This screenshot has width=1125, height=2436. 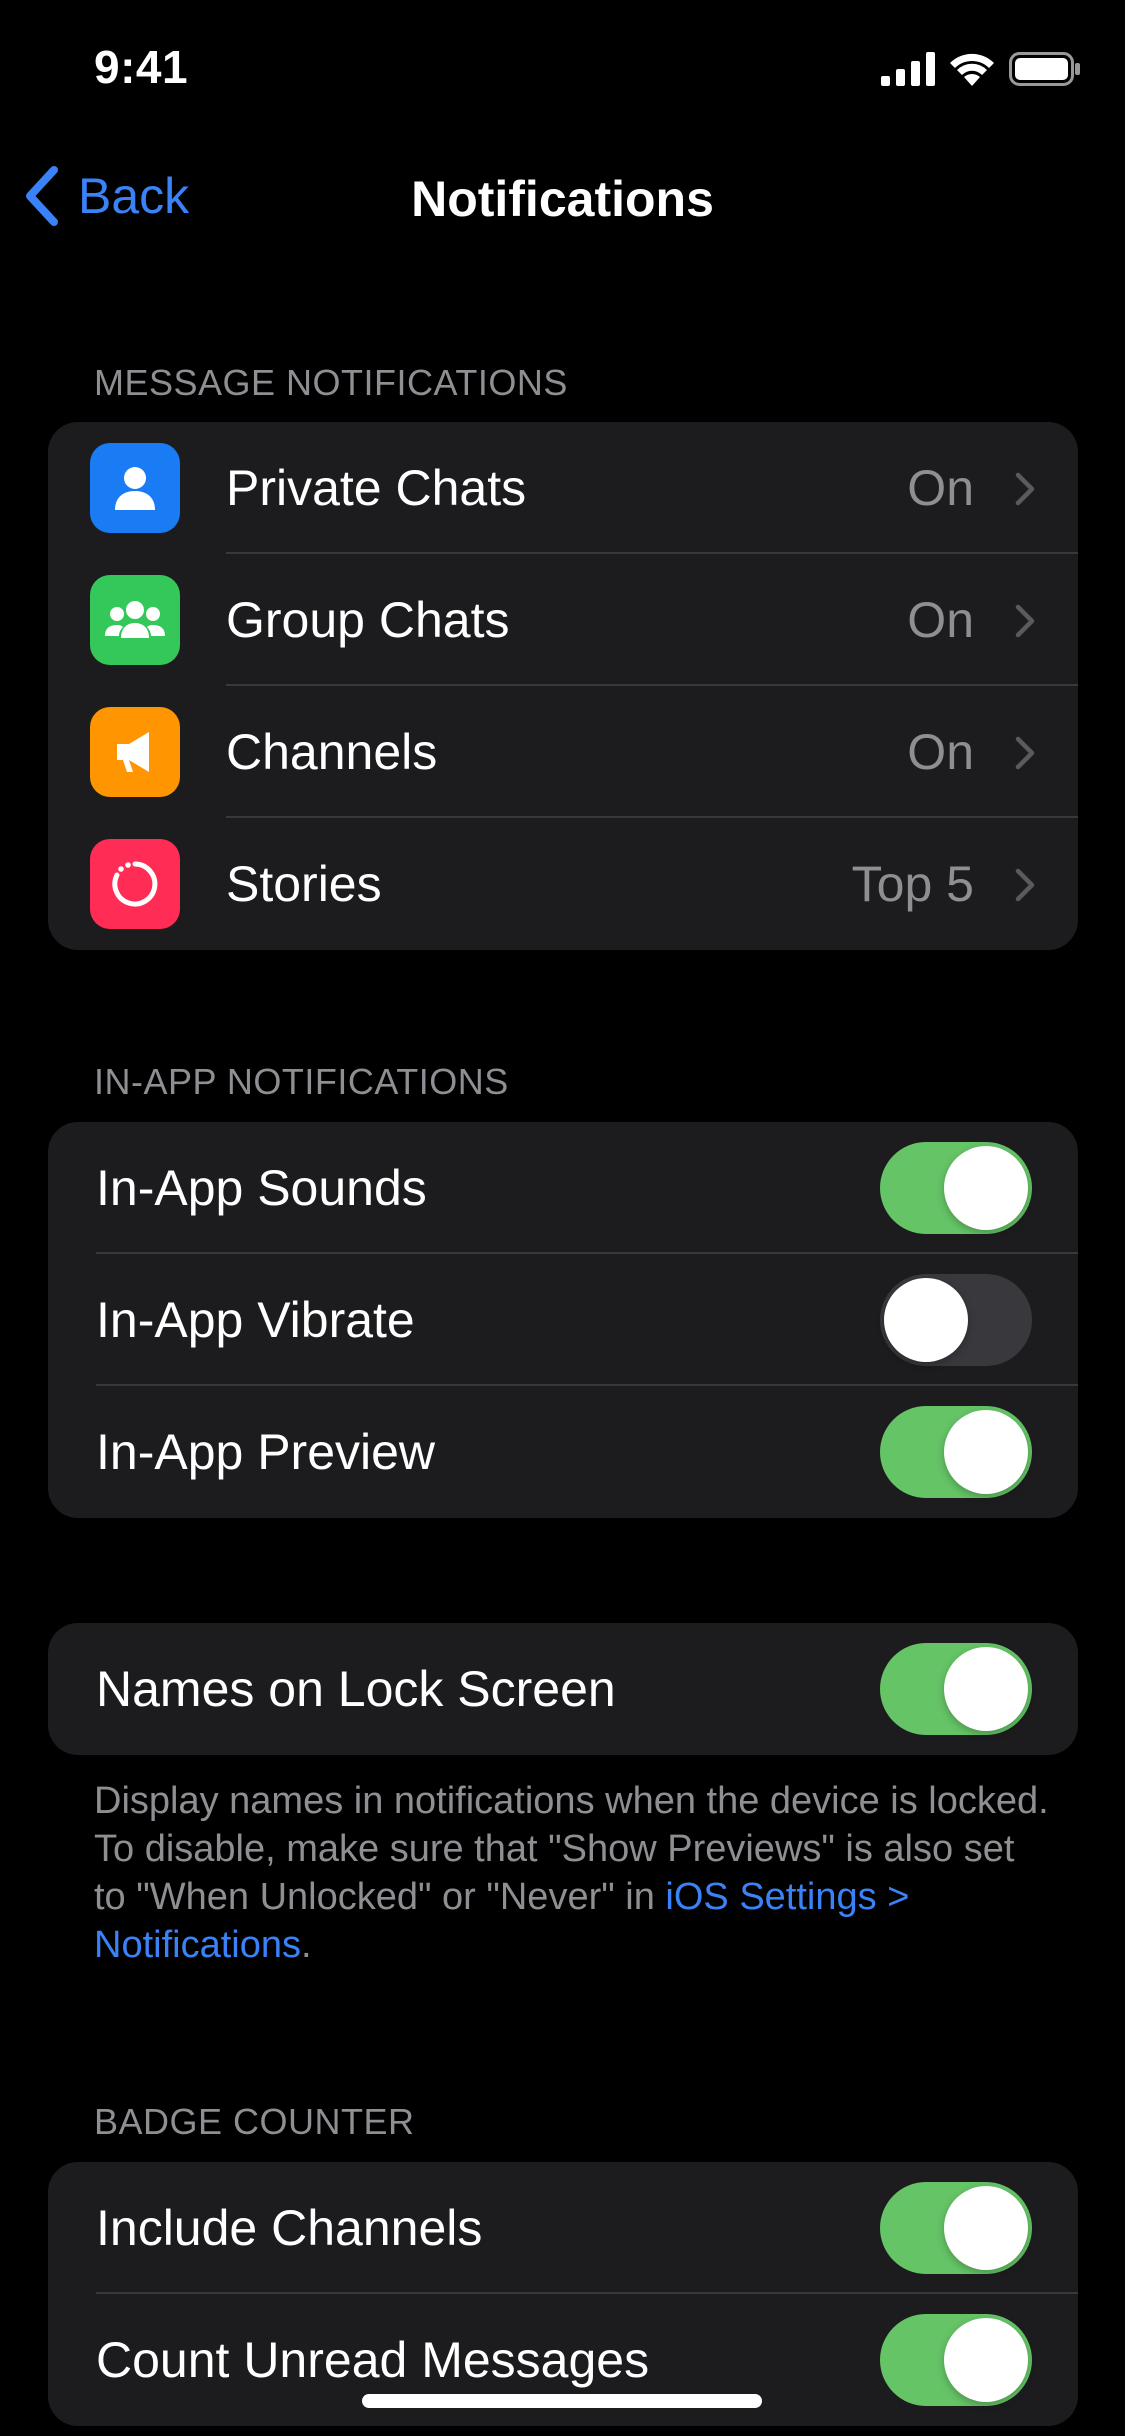 I want to click on badge-counter-group: Include Channels Count Unread Messages, so click(x=563, y=2294).